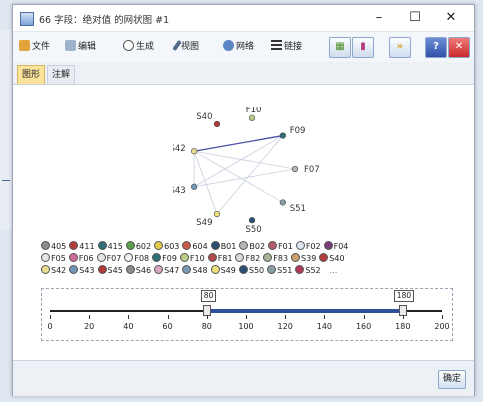  I want to click on chart-icon: ▦, so click(340, 46).